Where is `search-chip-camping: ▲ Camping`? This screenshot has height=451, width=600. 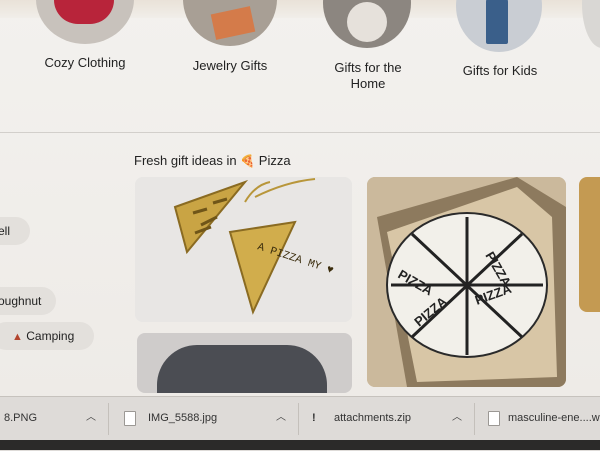 search-chip-camping: ▲ Camping is located at coordinates (47, 336).